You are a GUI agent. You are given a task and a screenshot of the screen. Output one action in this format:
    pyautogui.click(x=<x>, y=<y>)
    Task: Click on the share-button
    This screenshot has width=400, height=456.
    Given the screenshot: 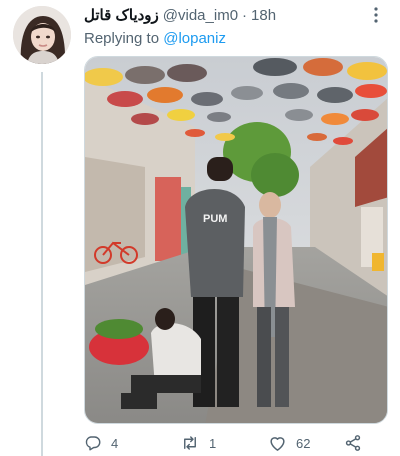 What is the action you would take?
    pyautogui.click(x=353, y=443)
    